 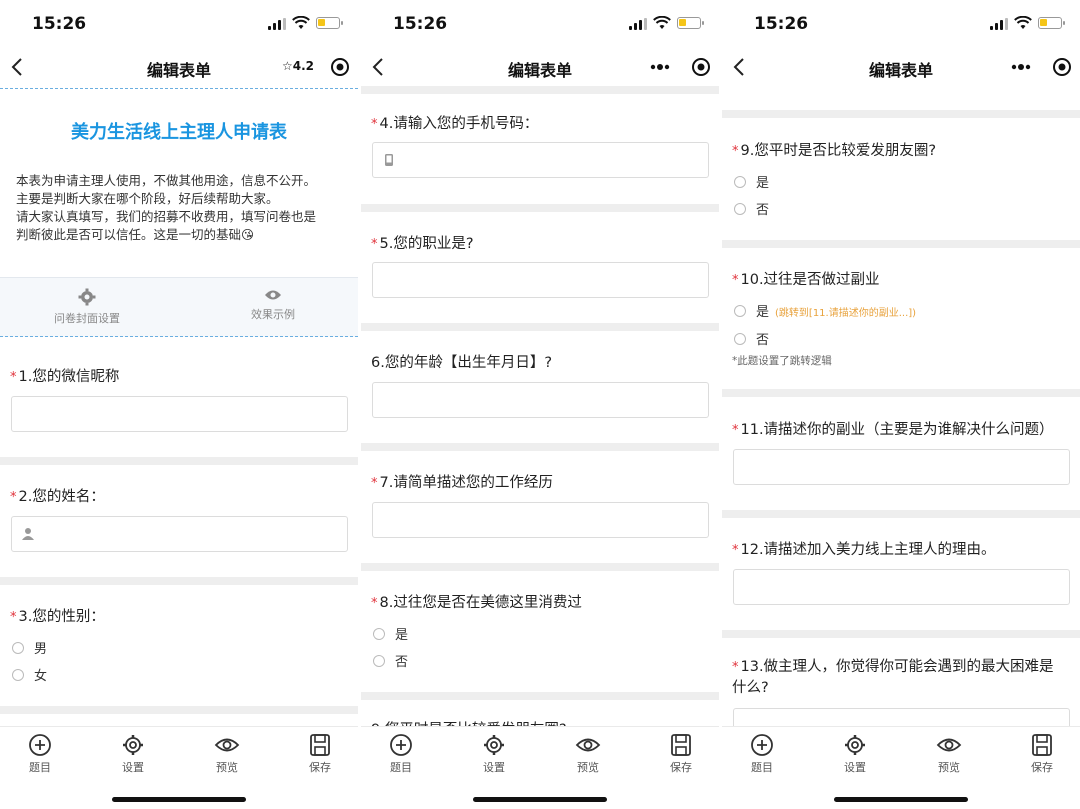 What do you see at coordinates (893, 677) in the screenshot?
I see `question-label: * 13.做主理人，你觉得你可能会遇到的最大困难是 什么?` at bounding box center [893, 677].